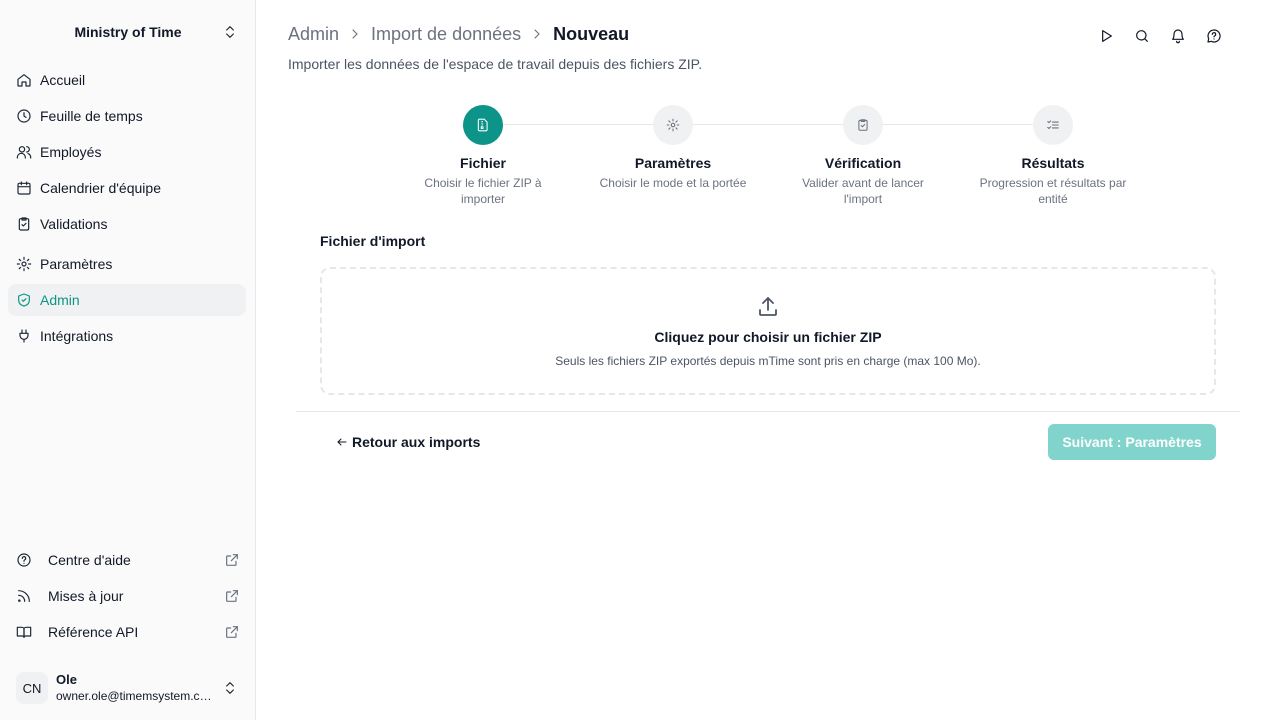 The width and height of the screenshot is (1280, 720). Describe the element at coordinates (24, 560) in the screenshot. I see `help-circle-icon` at that location.